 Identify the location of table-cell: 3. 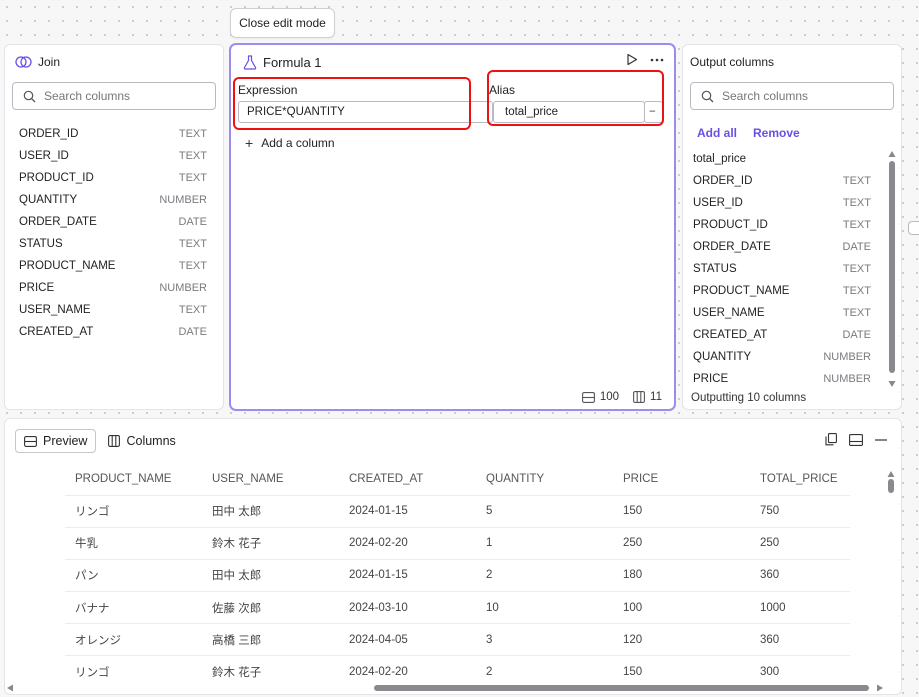
(544, 639).